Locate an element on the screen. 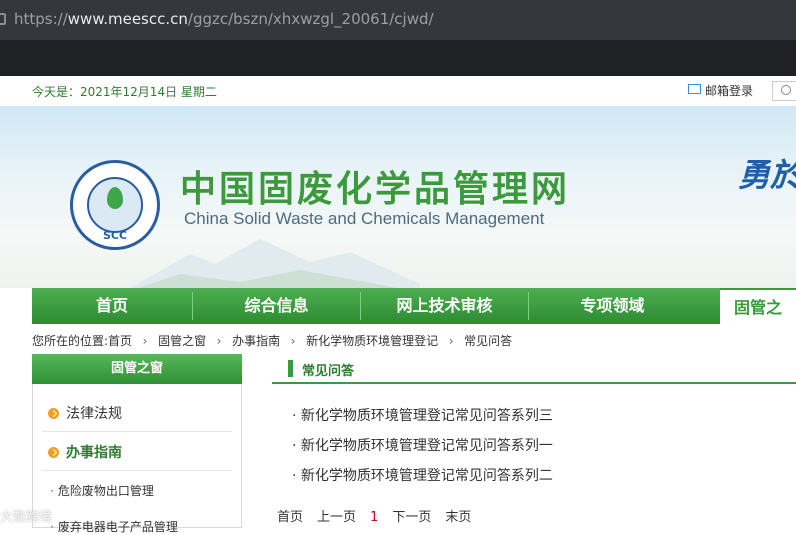 The image size is (796, 535). watermark-text: 大数跨境 is located at coordinates (26, 517).